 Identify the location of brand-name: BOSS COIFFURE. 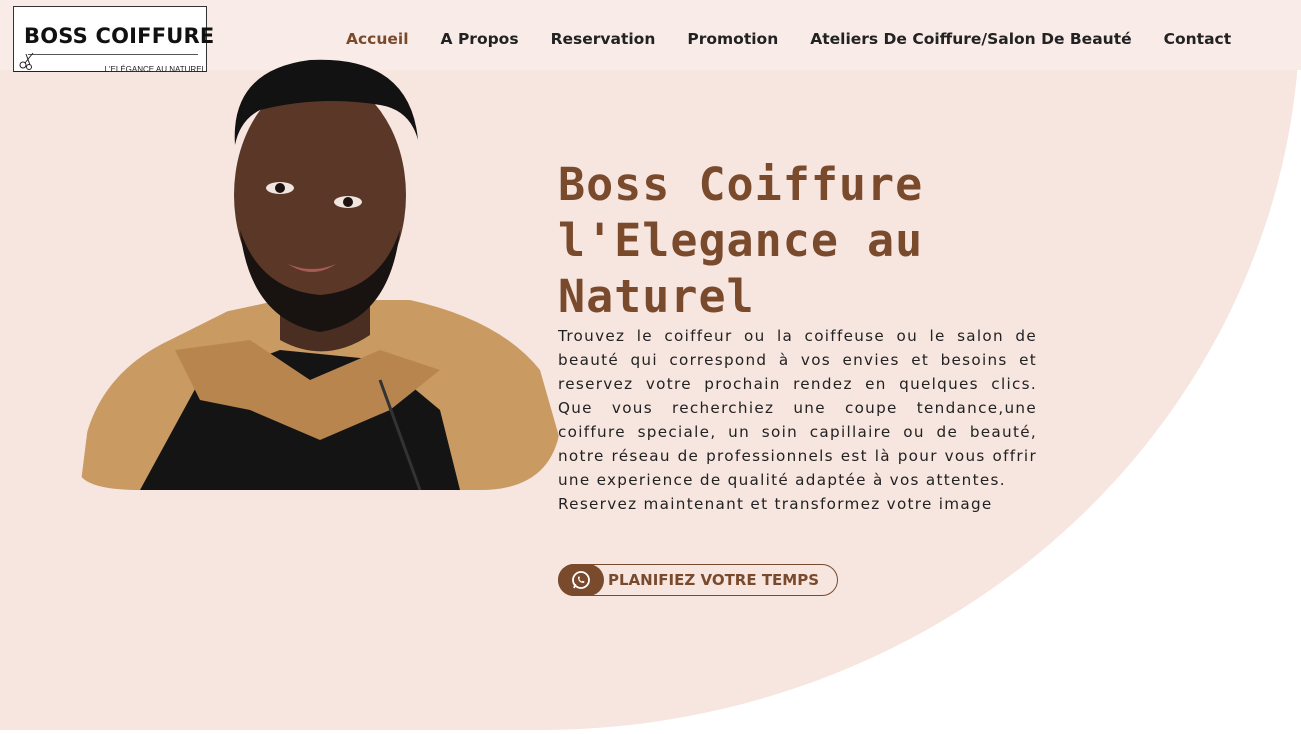
(119, 36).